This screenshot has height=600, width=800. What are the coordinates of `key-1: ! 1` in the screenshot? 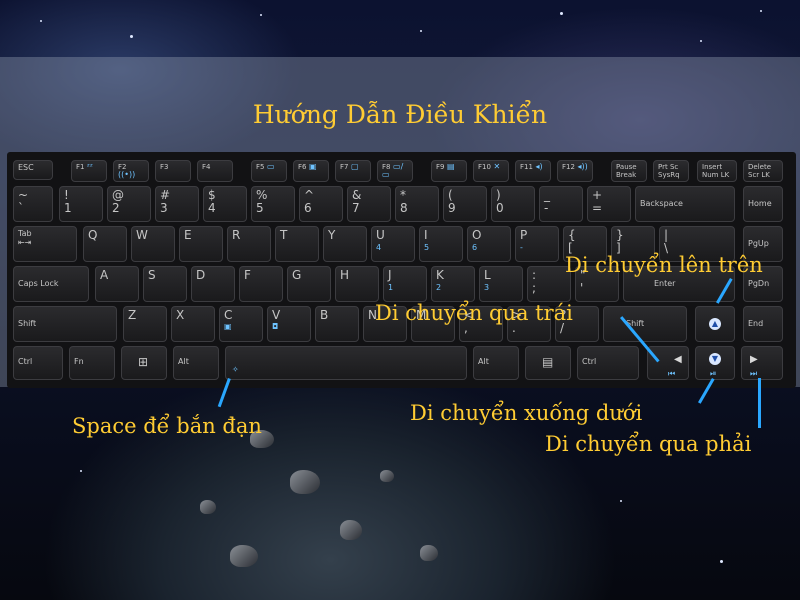 It's located at (81, 204).